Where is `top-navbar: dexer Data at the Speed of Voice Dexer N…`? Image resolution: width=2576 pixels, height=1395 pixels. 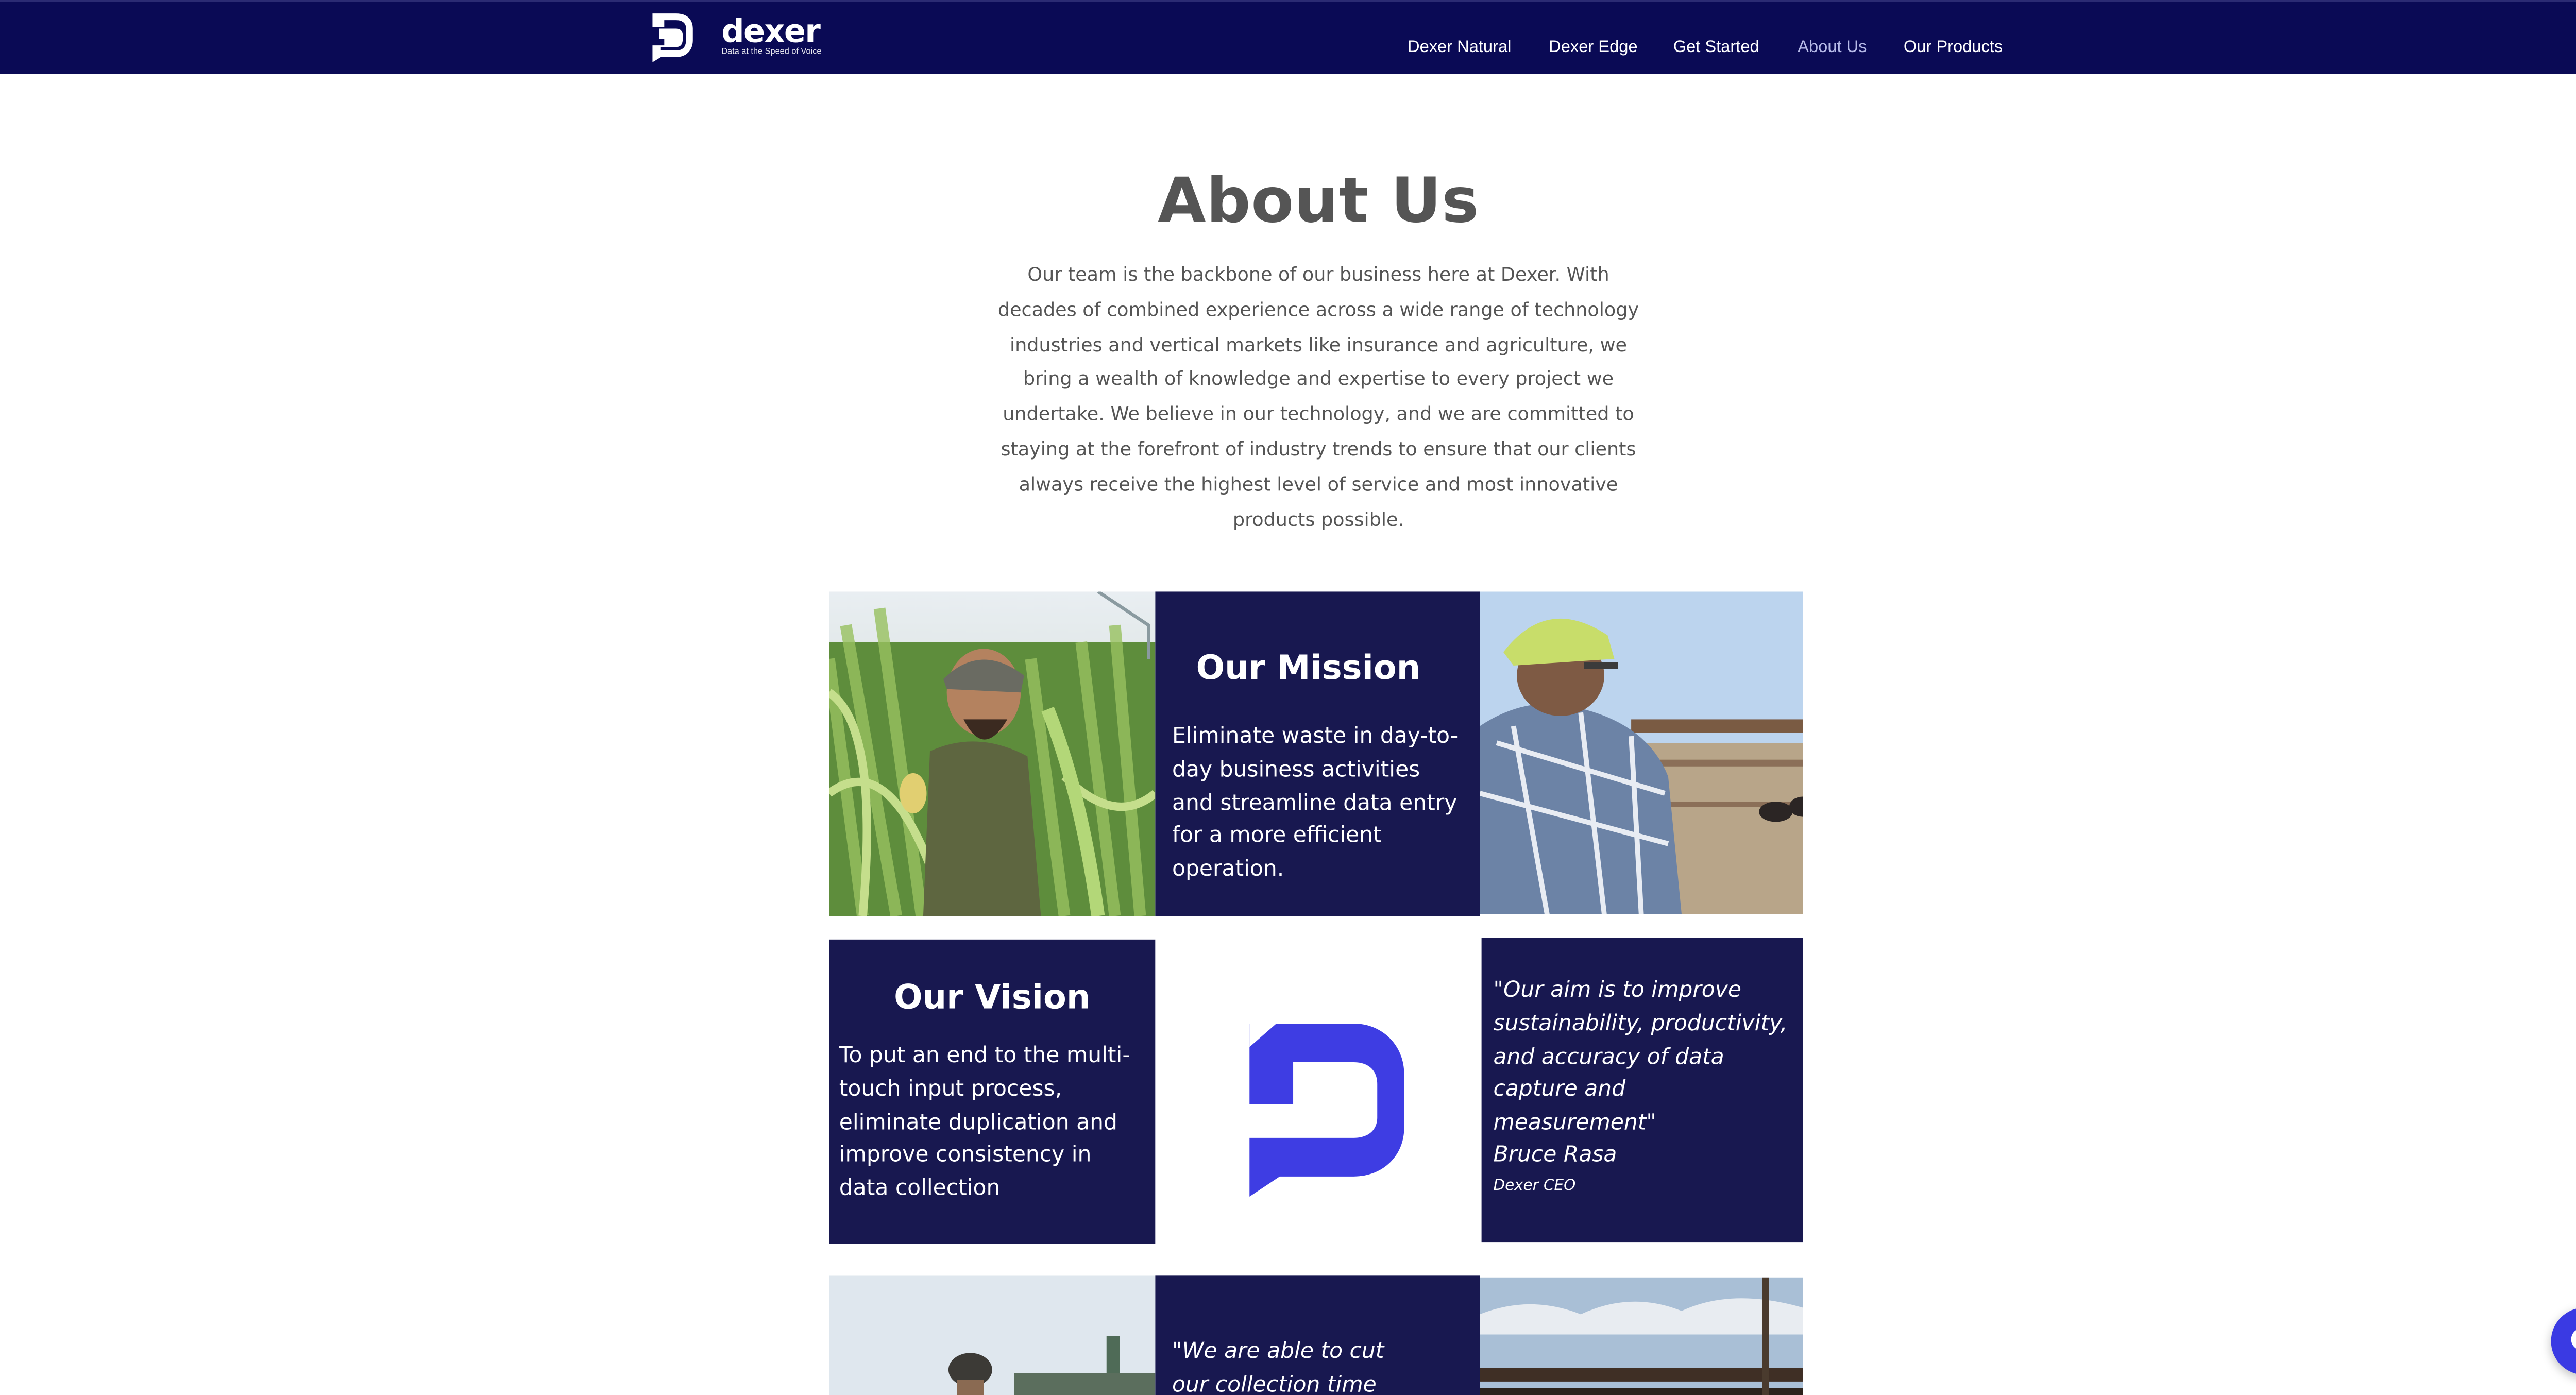
top-navbar: dexer Data at the Speed of Voice Dexer N… is located at coordinates (1288, 37).